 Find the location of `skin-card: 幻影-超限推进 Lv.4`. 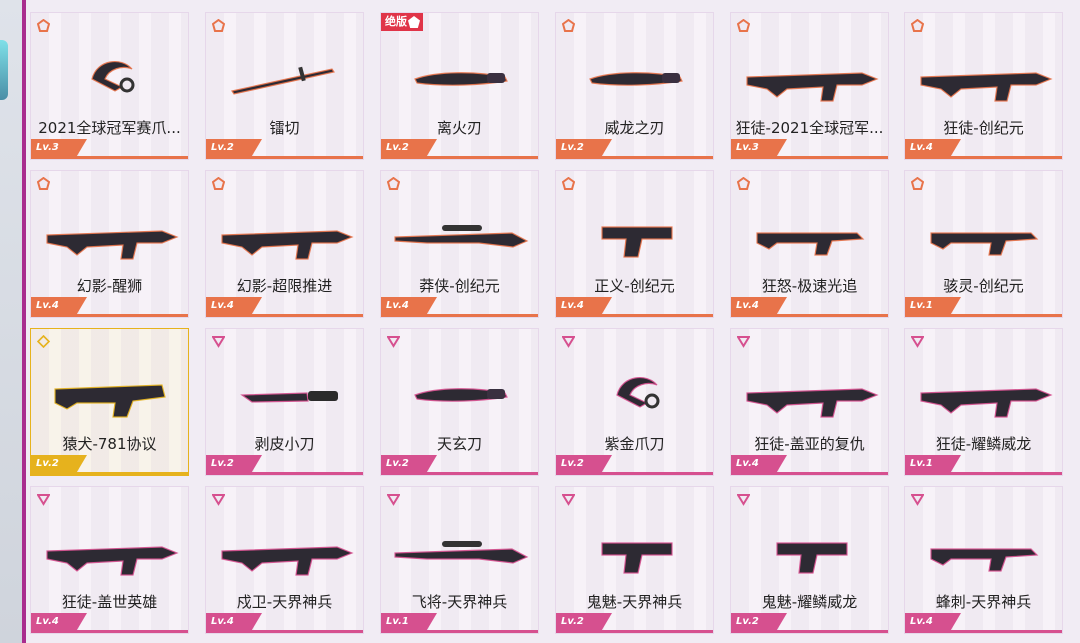

skin-card: 幻影-超限推进 Lv.4 is located at coordinates (284, 244).